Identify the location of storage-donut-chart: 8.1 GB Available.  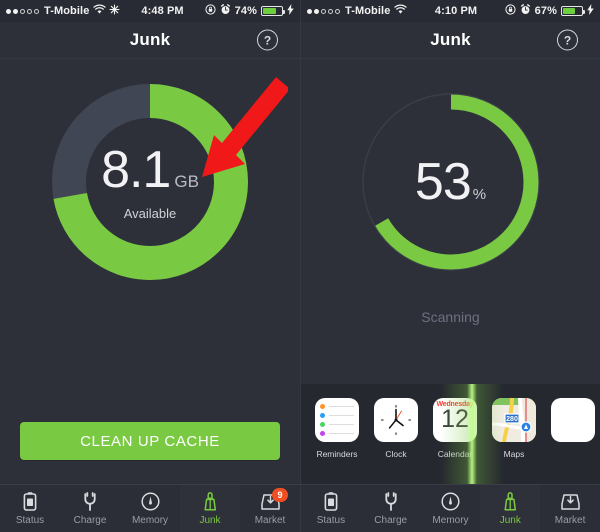
(150, 182).